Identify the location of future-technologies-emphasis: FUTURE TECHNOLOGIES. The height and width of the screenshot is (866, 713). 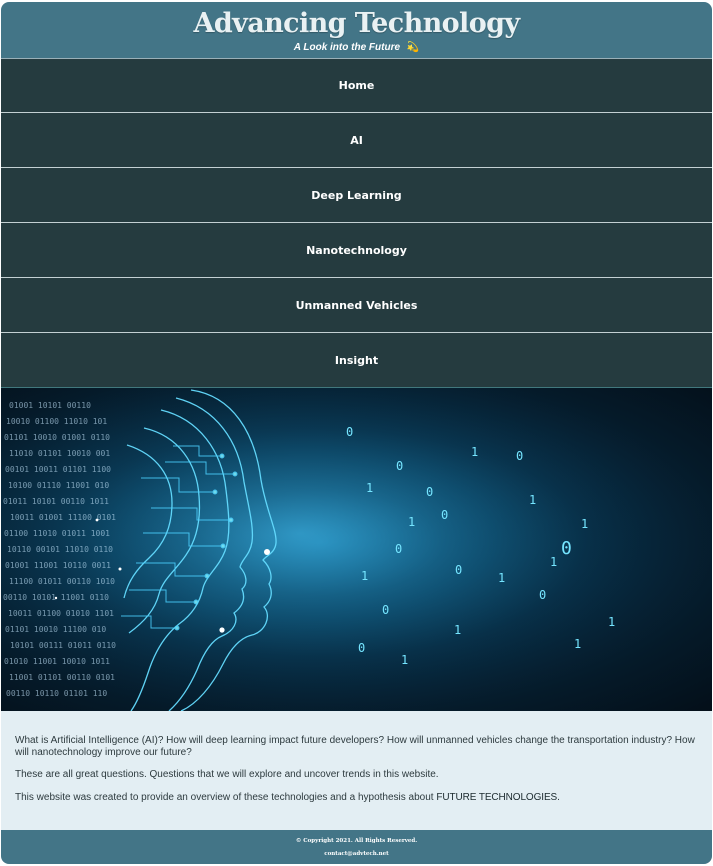
(497, 797).